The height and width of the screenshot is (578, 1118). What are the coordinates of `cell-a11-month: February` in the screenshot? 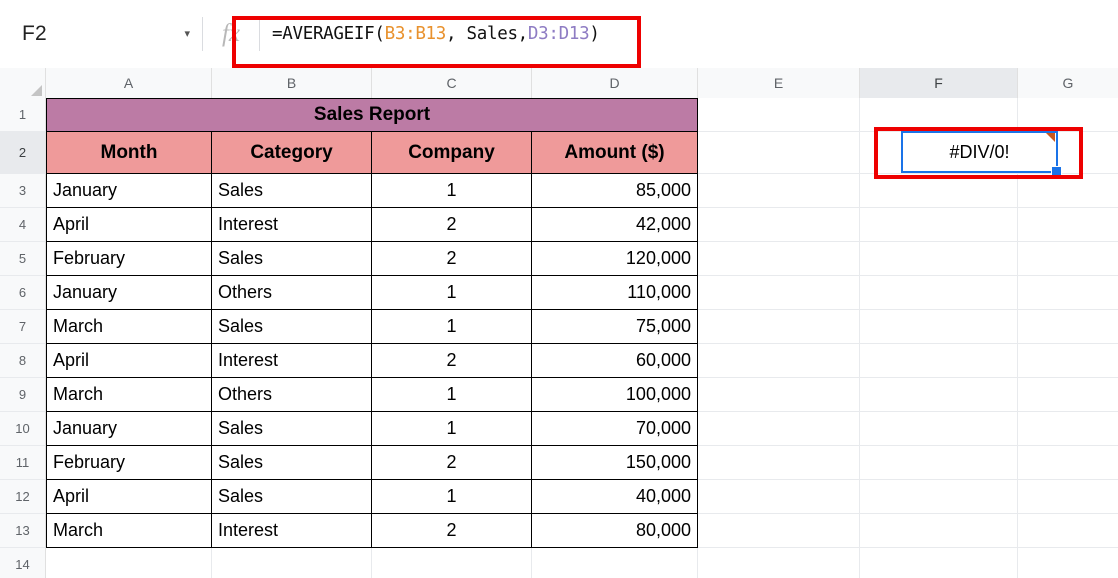 It's located at (129, 463).